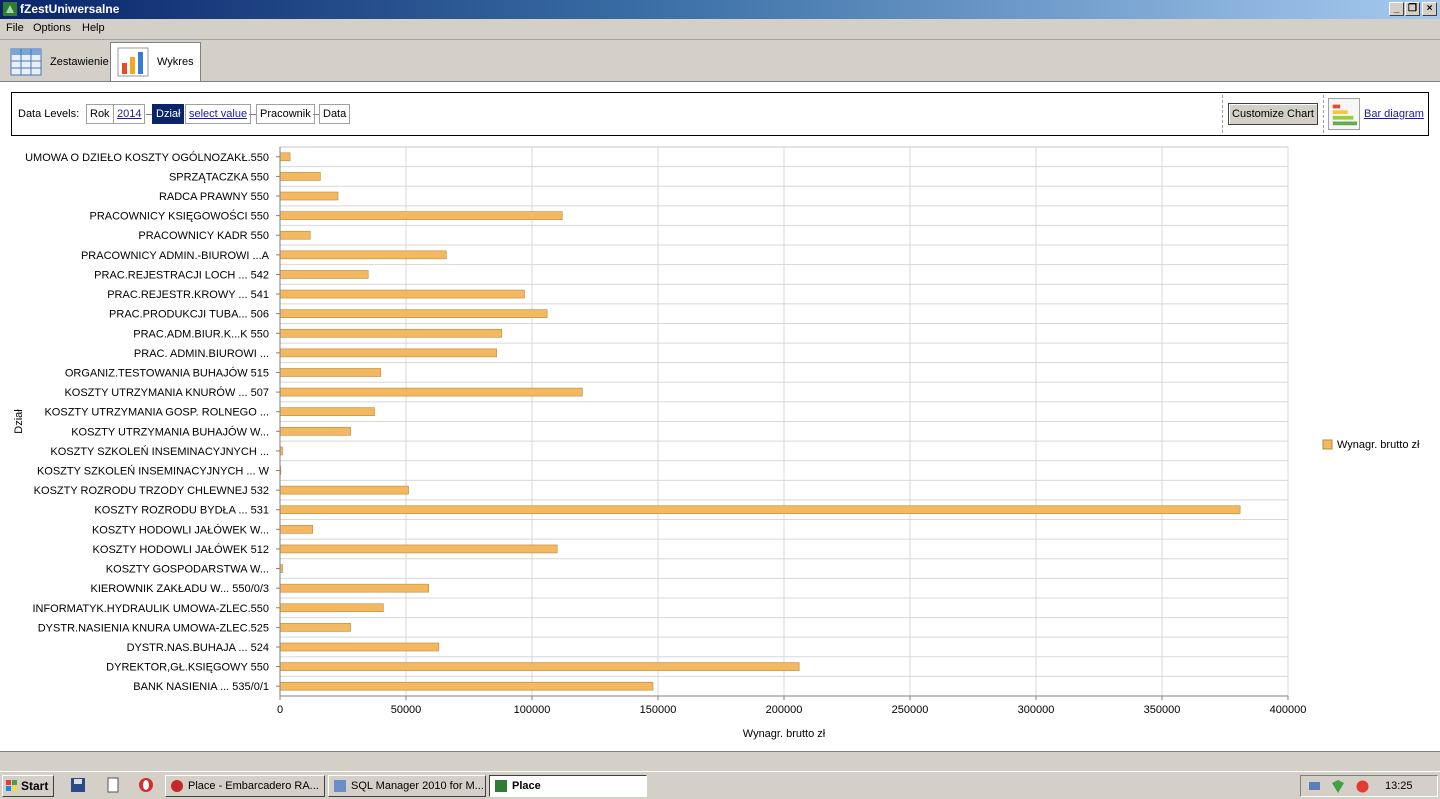 The image size is (1440, 799). I want to click on category-label: KOSZTY SZKOLEŃ INSEMINACYJNYCH ... W, so click(153, 471).